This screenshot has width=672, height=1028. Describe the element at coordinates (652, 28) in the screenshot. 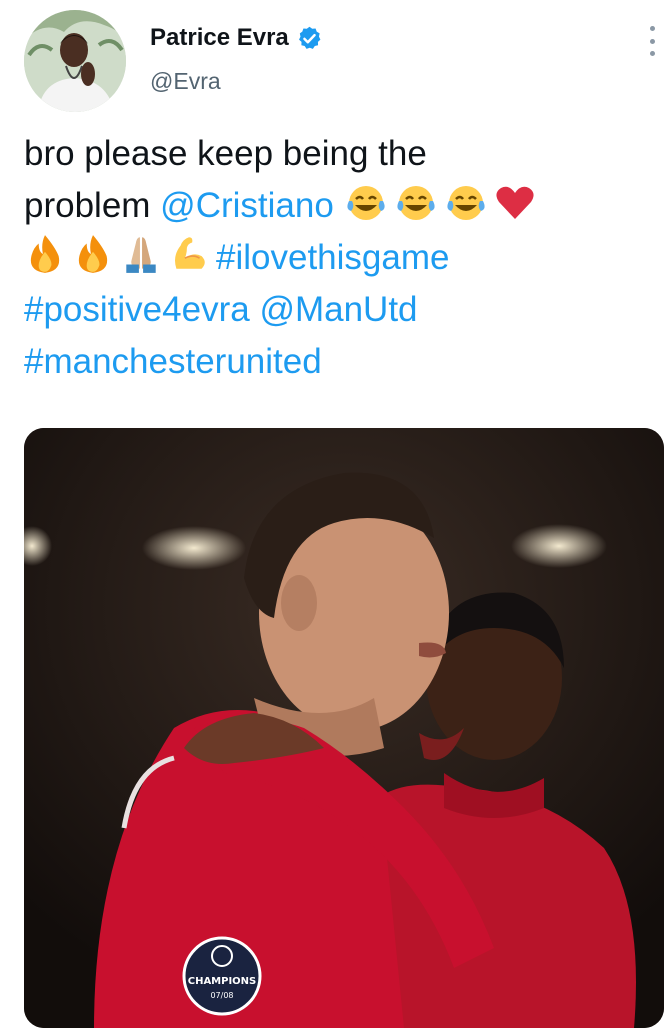

I see `more-vertical-icon` at that location.